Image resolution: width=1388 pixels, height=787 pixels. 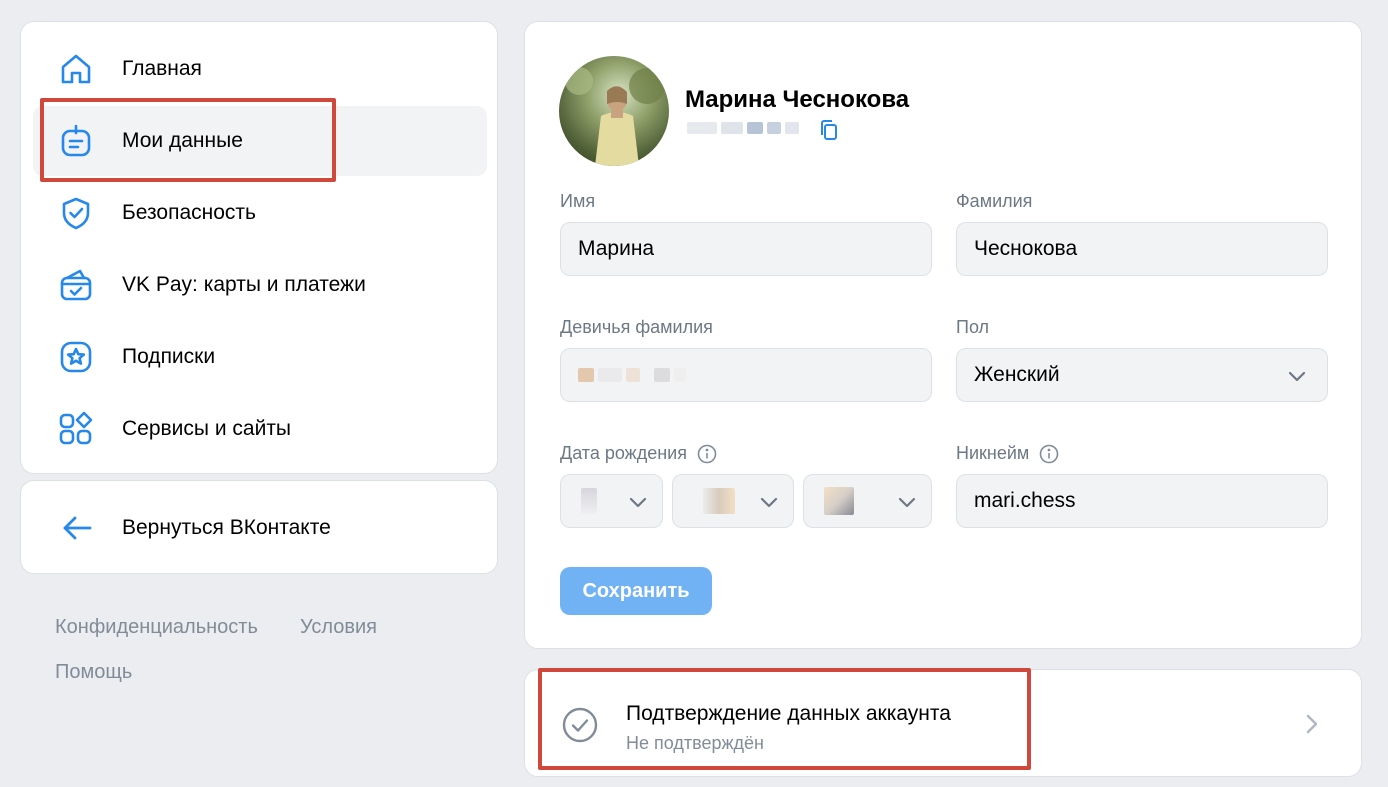 What do you see at coordinates (244, 284) in the screenshot?
I see `nav-item-label: VK Pay: карты и платежи` at bounding box center [244, 284].